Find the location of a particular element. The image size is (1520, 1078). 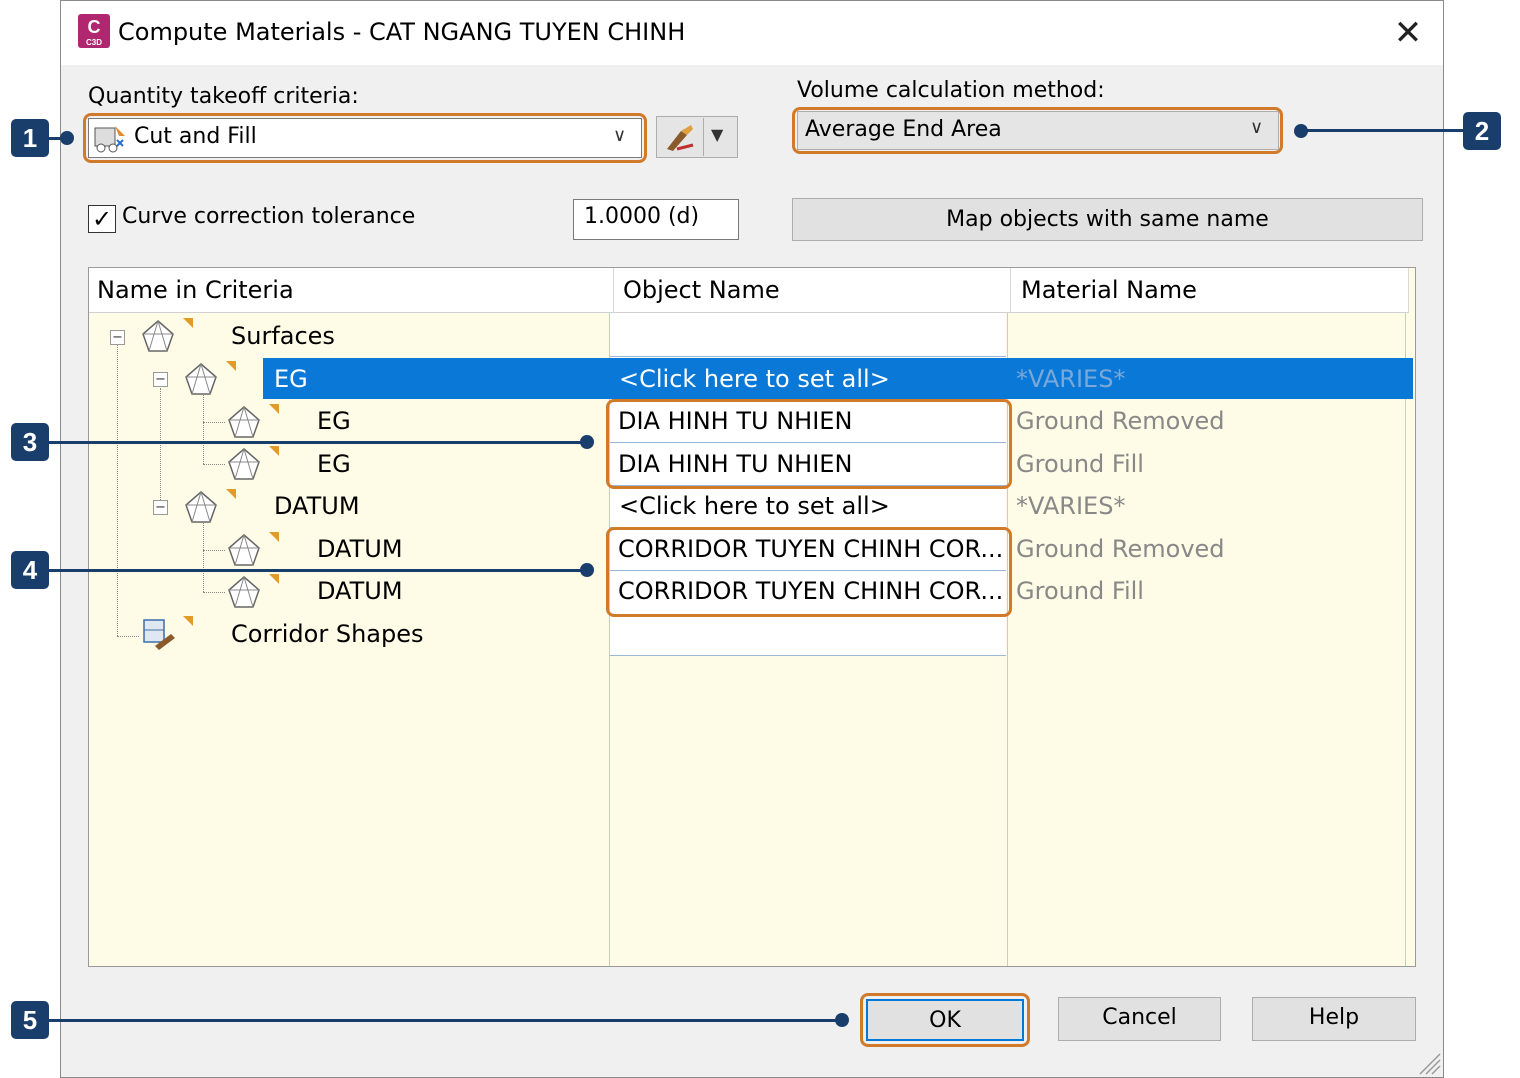

curve-correction-label: Curve correction tolerance is located at coordinates (269, 216).